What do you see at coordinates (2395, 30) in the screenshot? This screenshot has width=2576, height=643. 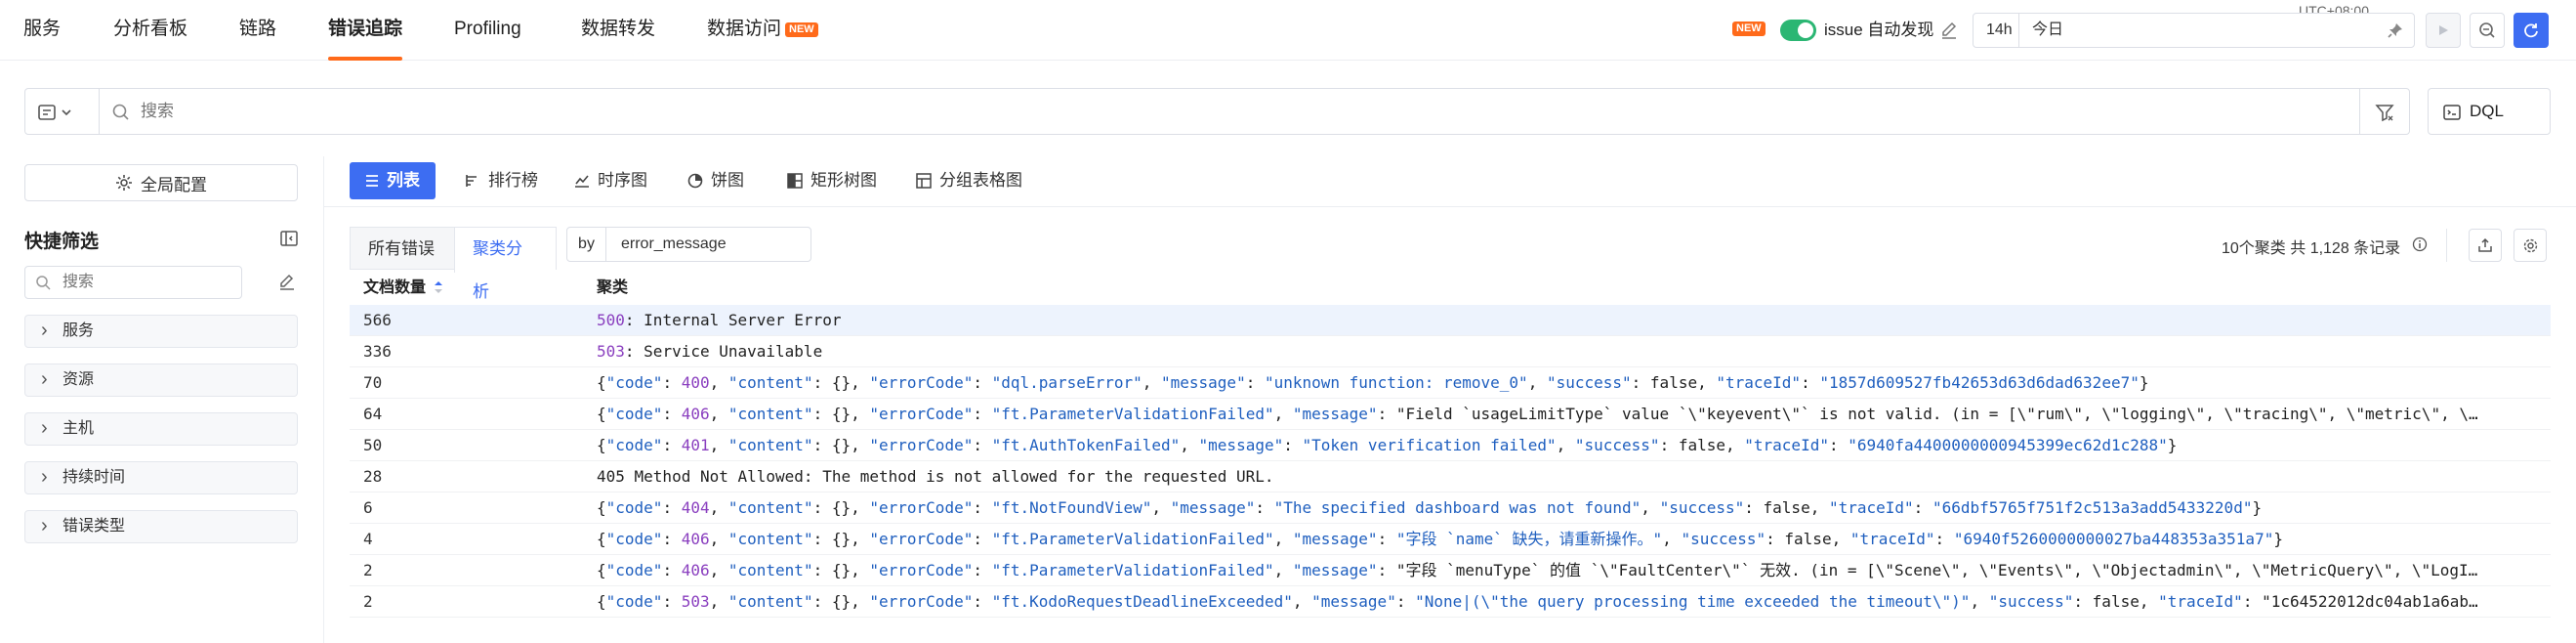 I see `pin-icon` at bounding box center [2395, 30].